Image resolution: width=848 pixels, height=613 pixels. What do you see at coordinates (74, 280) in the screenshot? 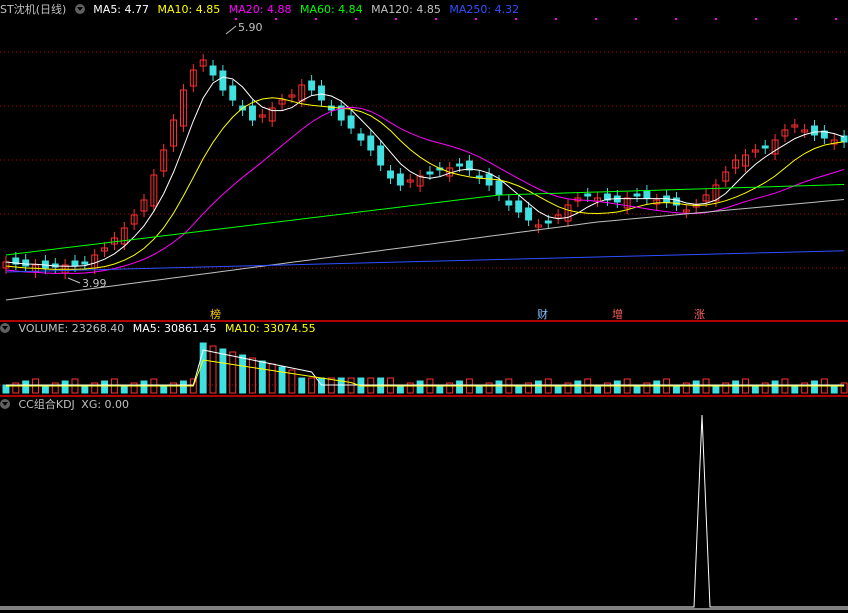
I see `low-pointer` at bounding box center [74, 280].